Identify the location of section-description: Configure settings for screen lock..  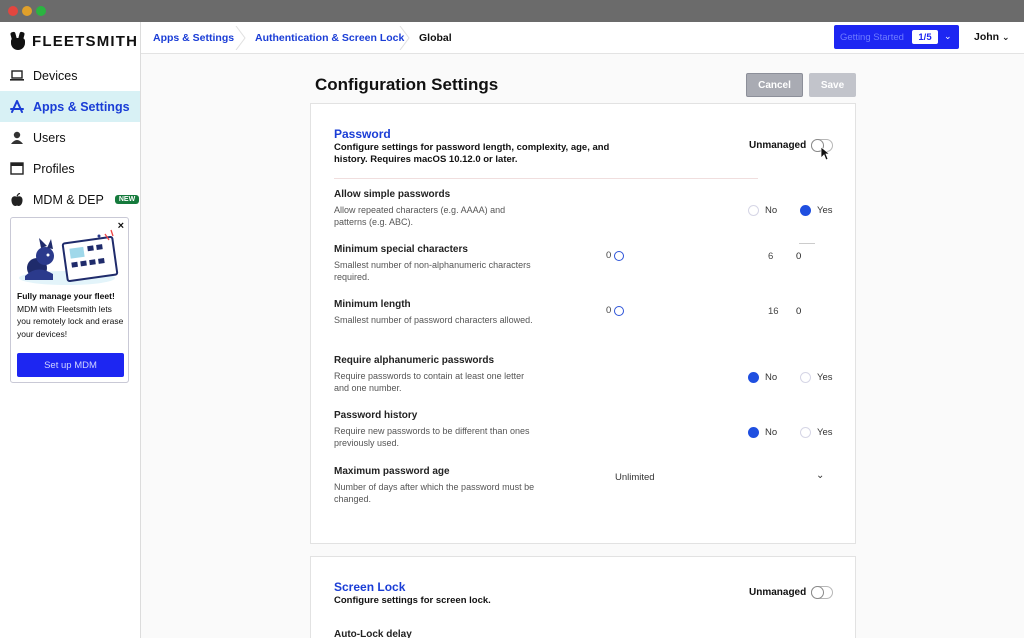
(412, 600).